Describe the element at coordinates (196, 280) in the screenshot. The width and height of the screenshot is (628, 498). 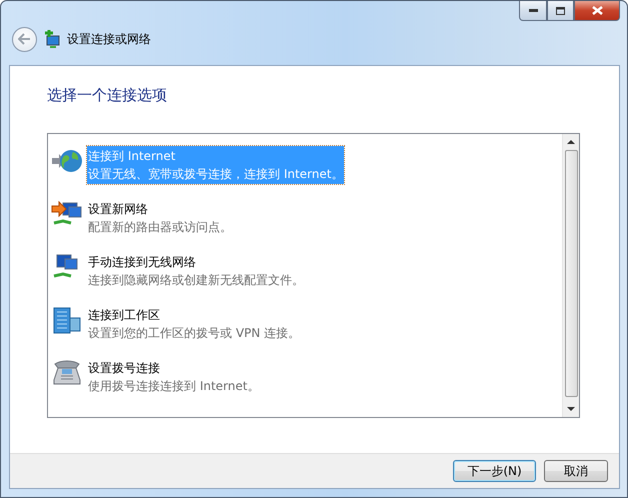
I see `option-description: 连接到隐藏网络或创建新无线配置文件。` at that location.